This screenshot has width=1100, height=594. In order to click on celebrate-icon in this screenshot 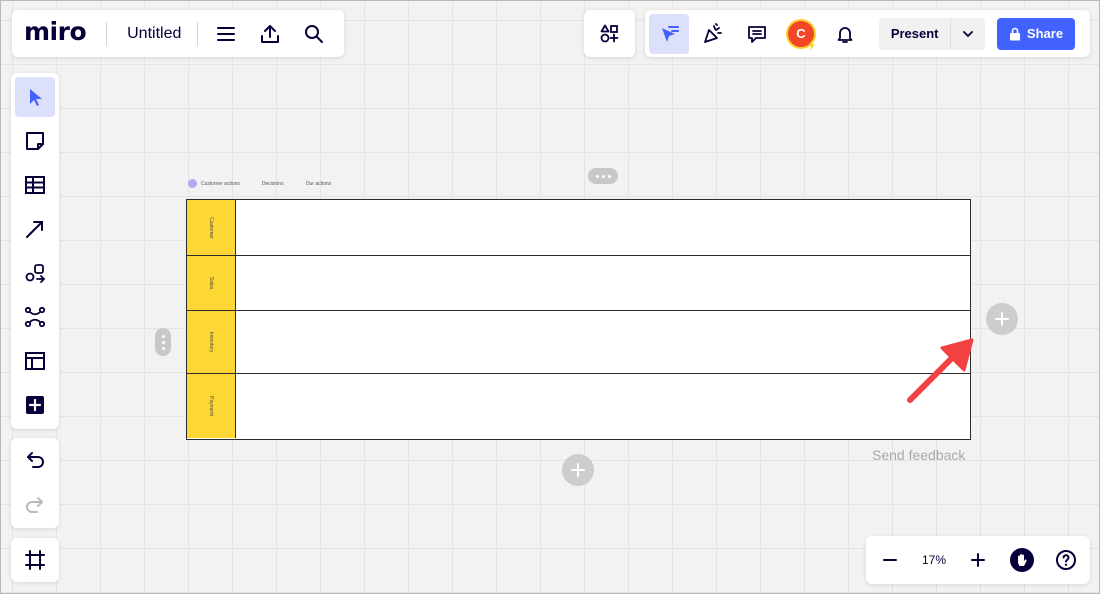, I will do `click(713, 32)`.